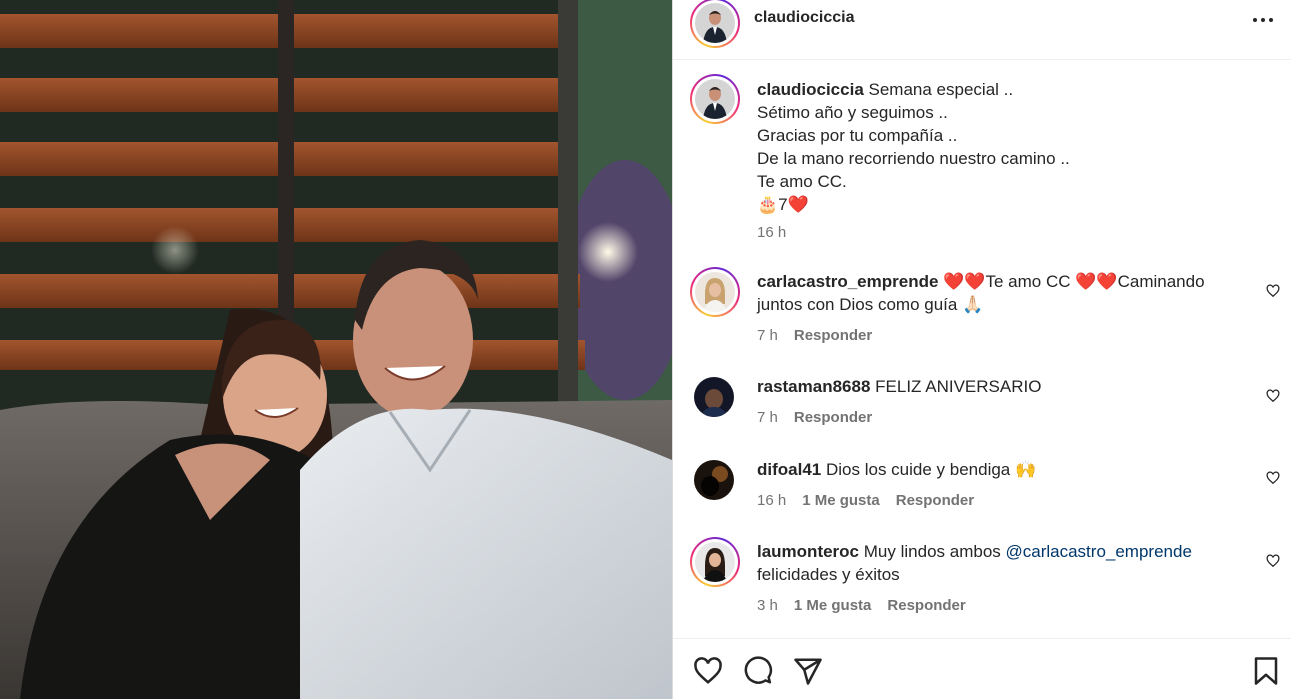 The width and height of the screenshot is (1291, 699). I want to click on avatar-woman-dark-hair-icon, so click(715, 562).